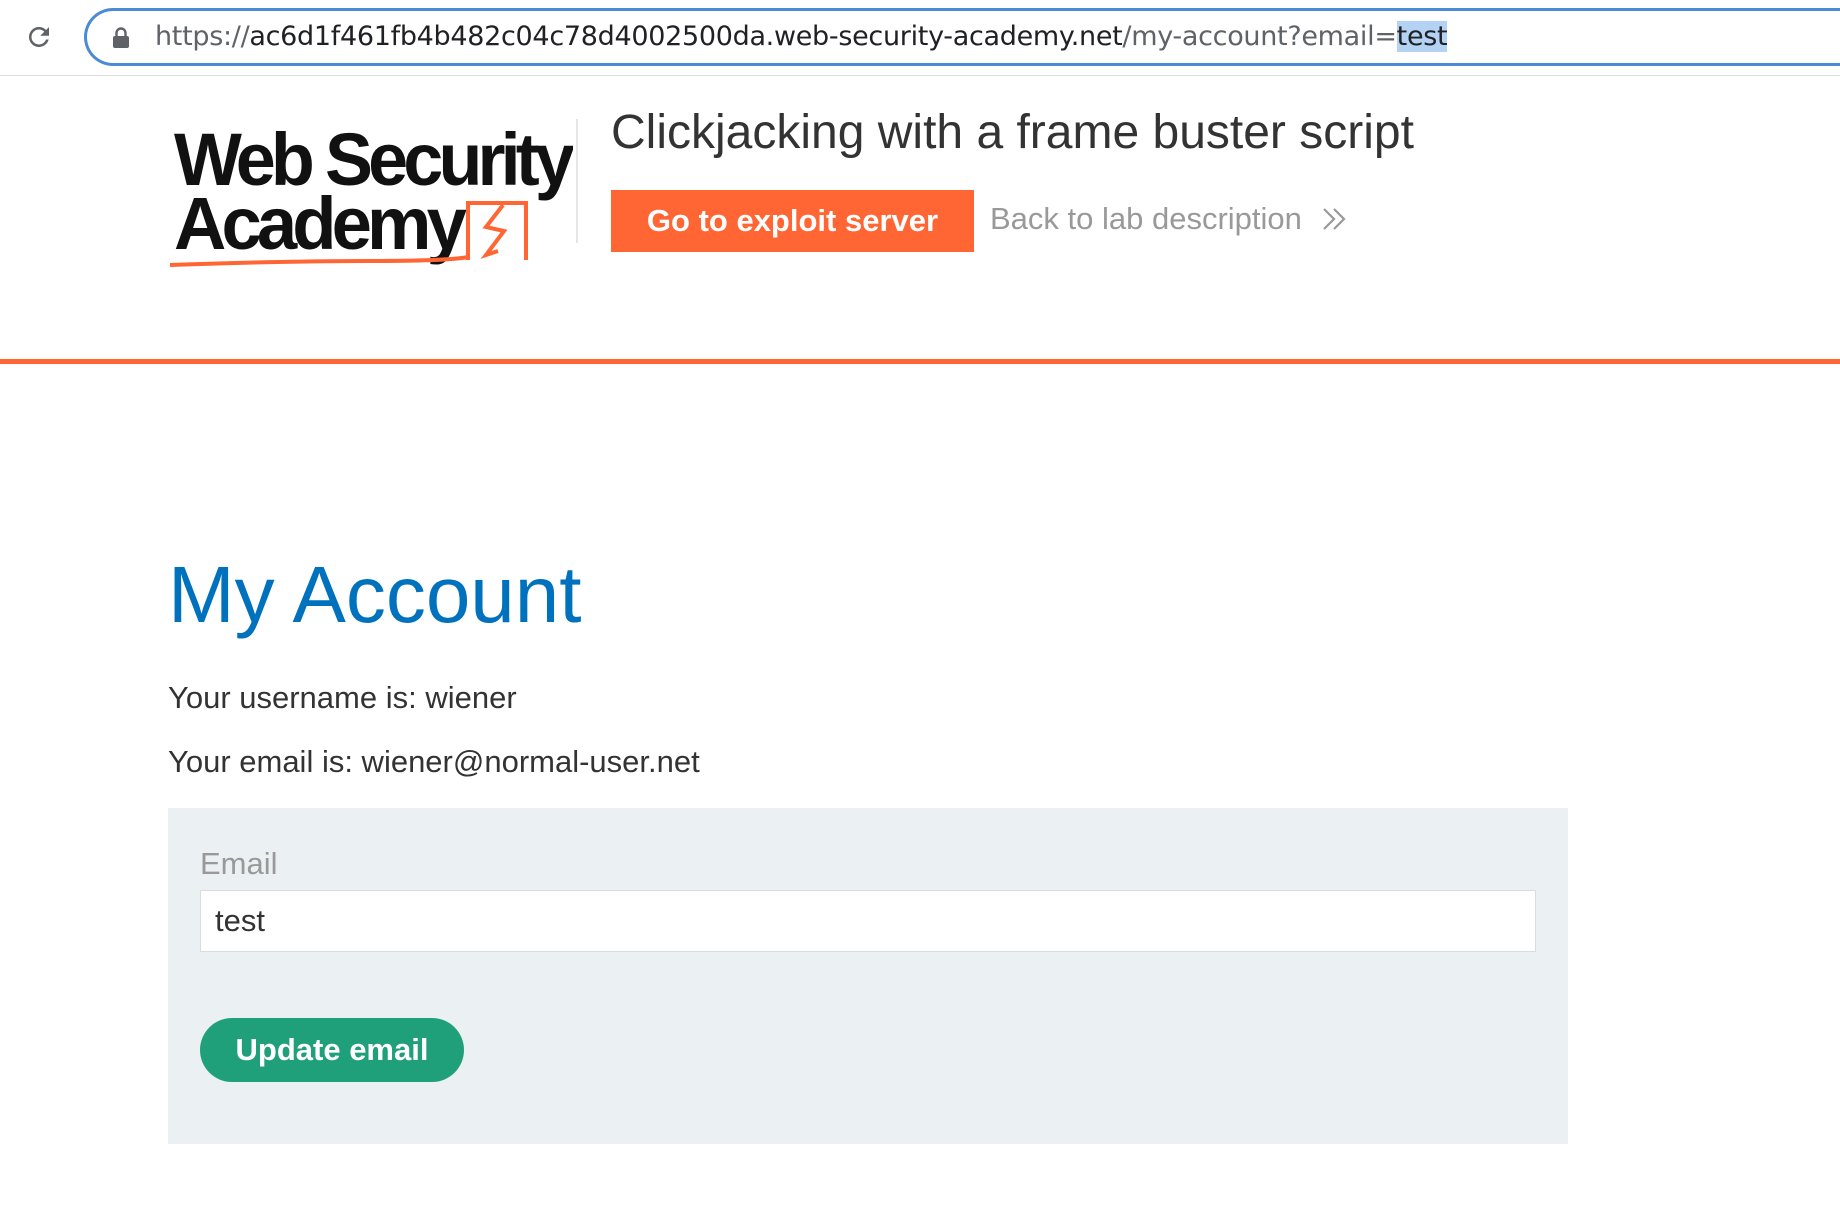 The image size is (1840, 1208). Describe the element at coordinates (1422, 36) in the screenshot. I see `url-selected-text: test` at that location.